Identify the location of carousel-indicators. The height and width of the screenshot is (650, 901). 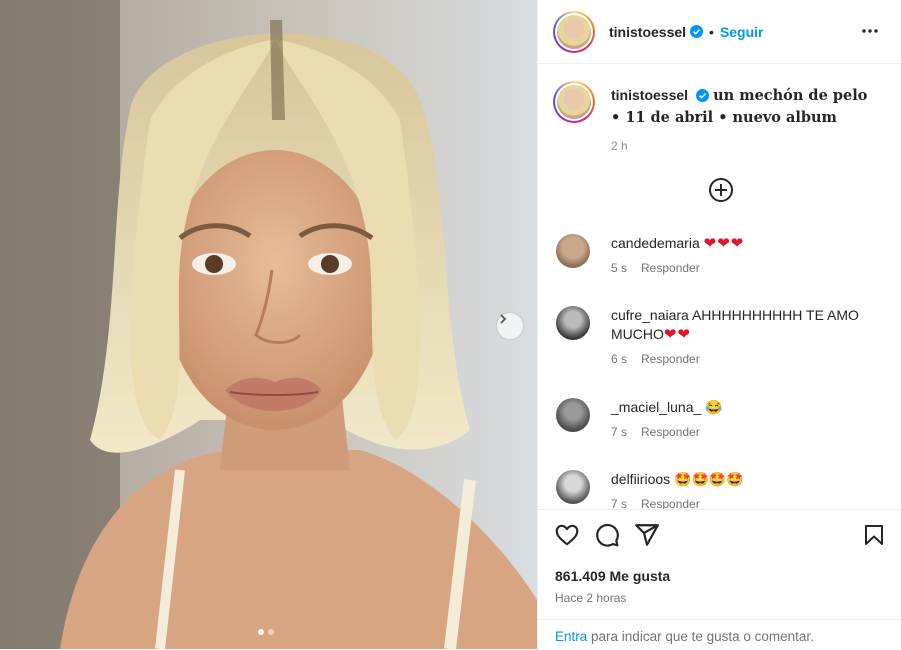
(266, 632).